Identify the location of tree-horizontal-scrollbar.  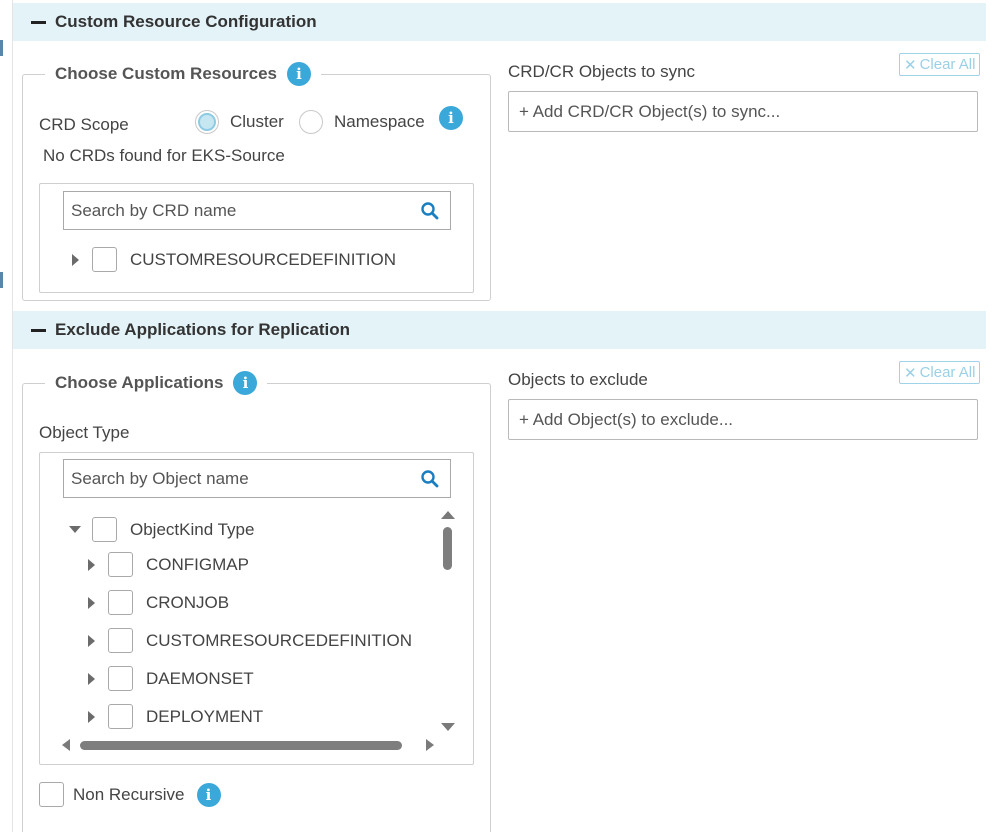
(248, 745).